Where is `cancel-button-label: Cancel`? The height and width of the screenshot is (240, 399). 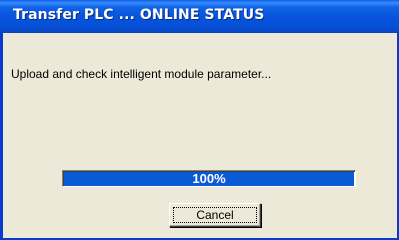 cancel-button-label: Cancel is located at coordinates (215, 215).